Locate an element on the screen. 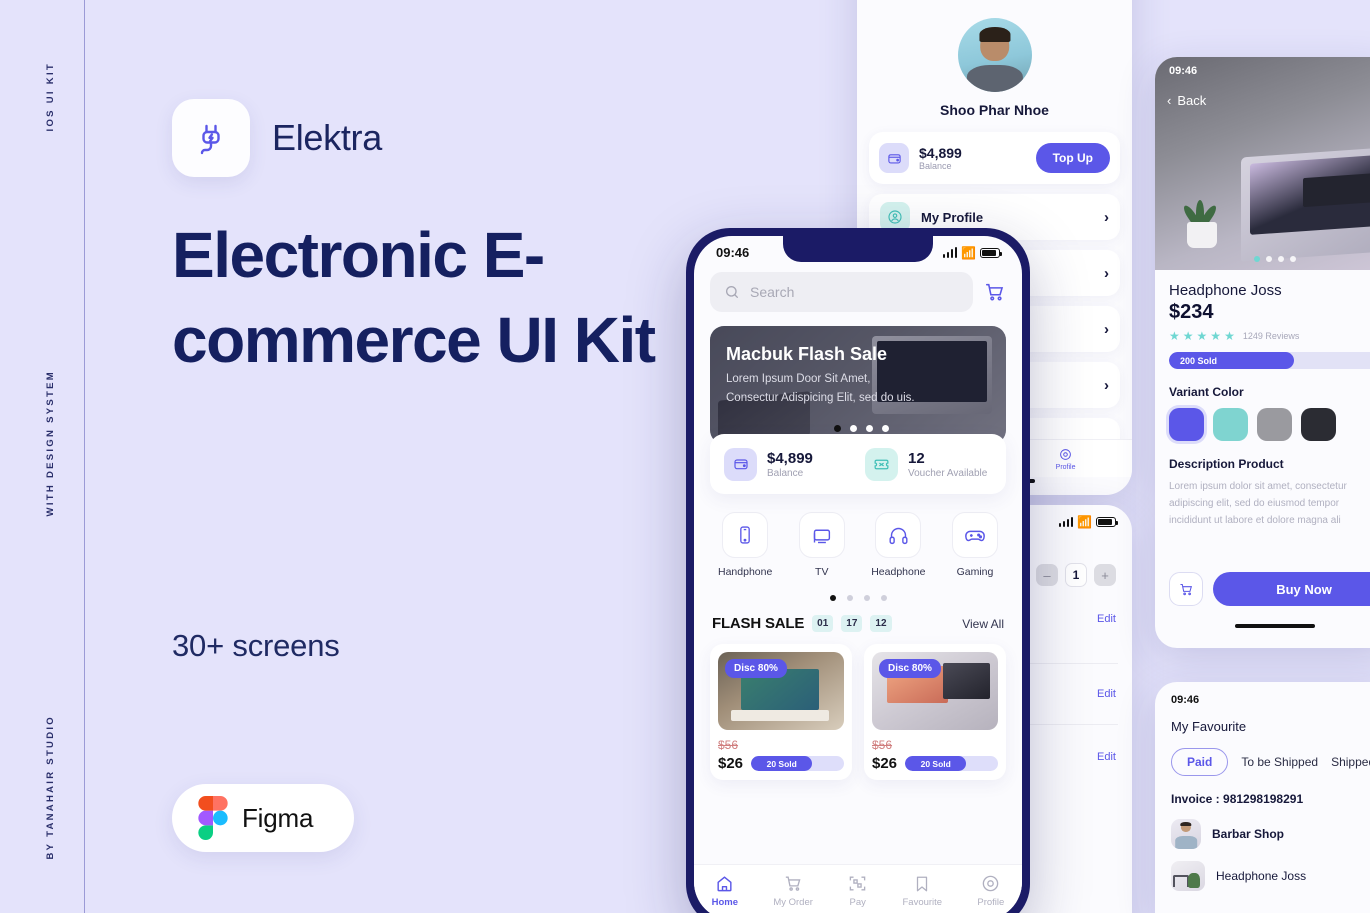 The height and width of the screenshot is (913, 1370). figma-logo-icon is located at coordinates (213, 818).